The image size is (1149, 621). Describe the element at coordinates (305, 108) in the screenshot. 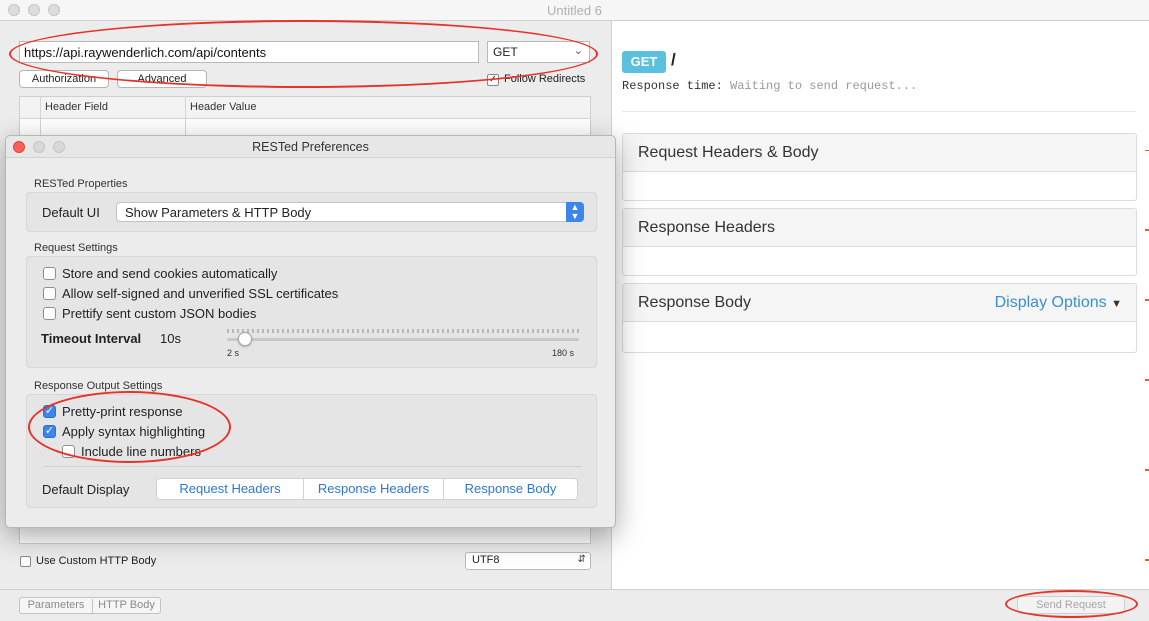

I see `header-table-header-row: Header Field Header Value` at that location.